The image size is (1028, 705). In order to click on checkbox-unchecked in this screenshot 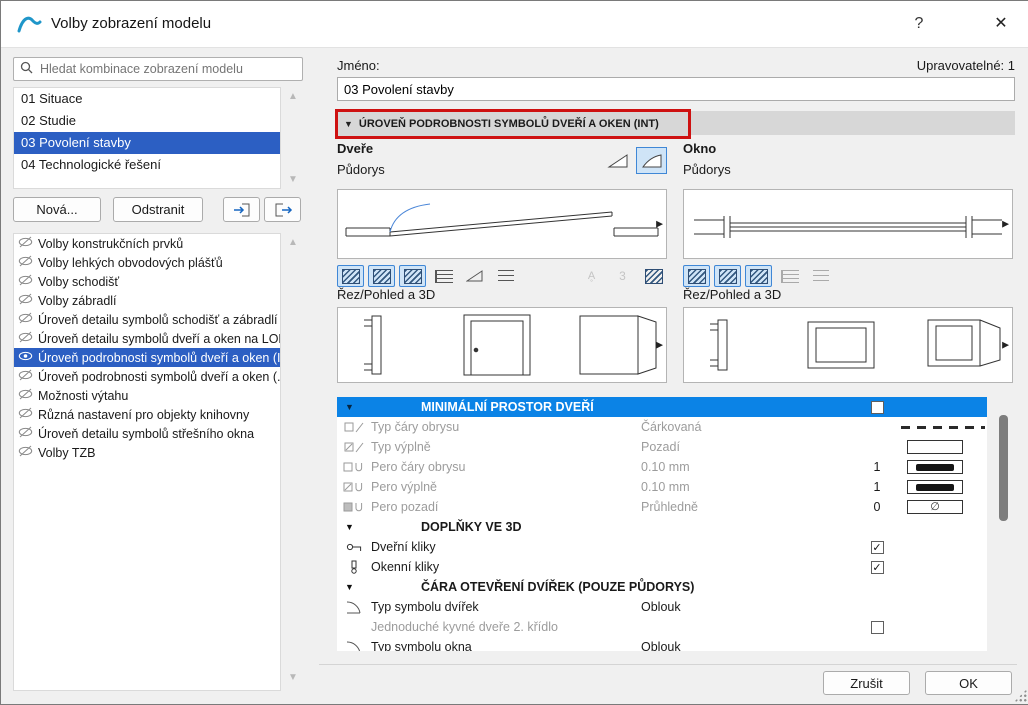, I will do `click(877, 627)`.